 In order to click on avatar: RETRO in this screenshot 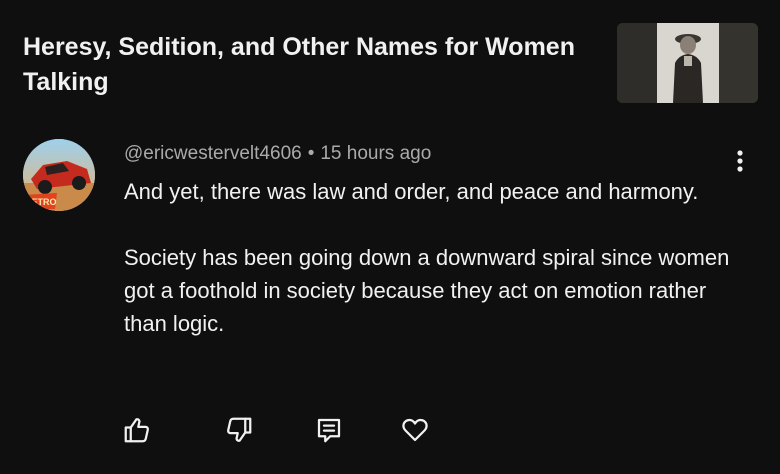, I will do `click(59, 175)`.